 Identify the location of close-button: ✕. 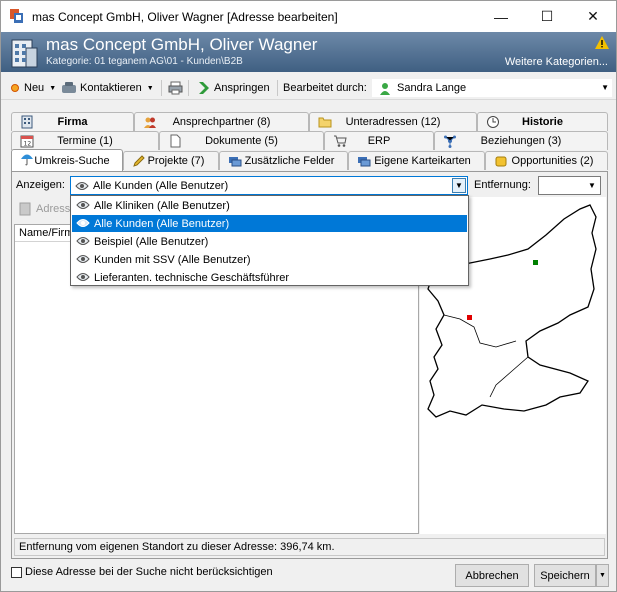
(593, 16).